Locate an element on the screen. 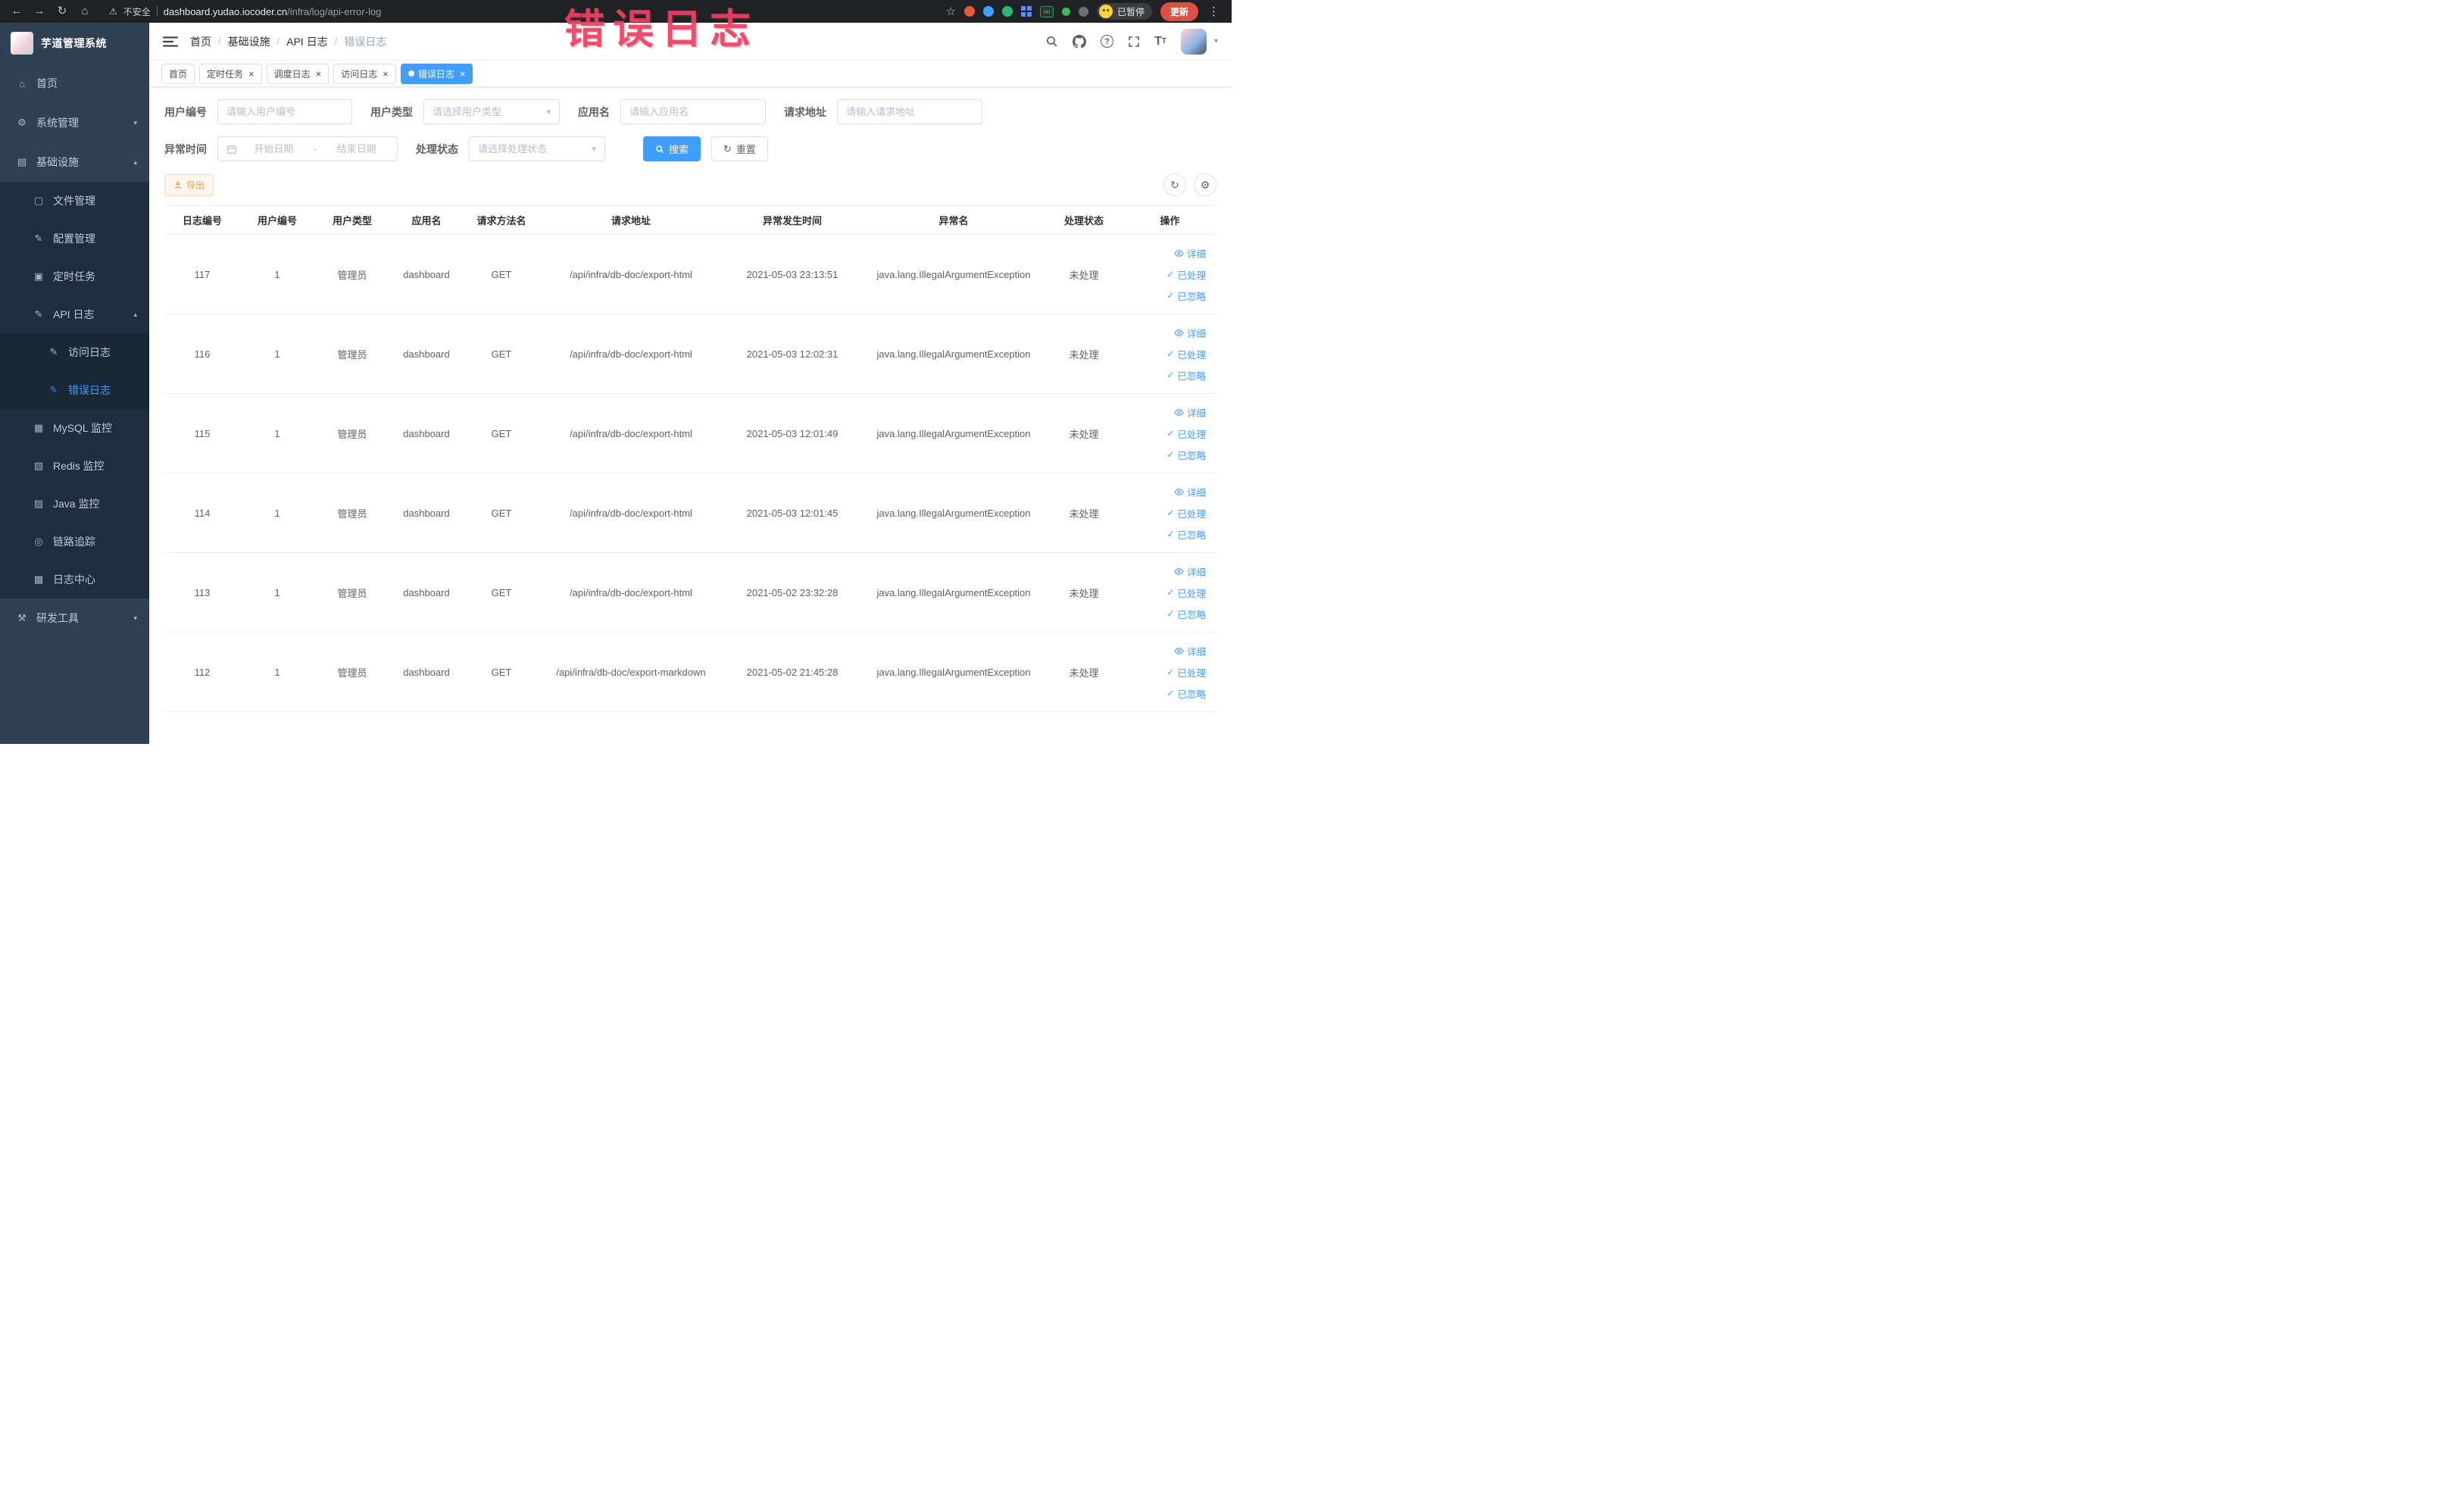 This screenshot has width=2464, height=1487. cell-operations: 详细 ✓ 已处理 ✓ 已忽略 is located at coordinates (1169, 592).